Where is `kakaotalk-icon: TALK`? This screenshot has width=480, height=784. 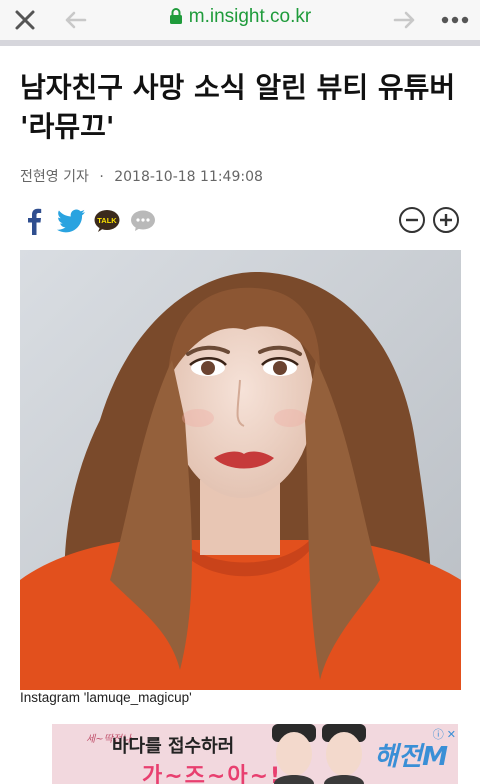 kakaotalk-icon: TALK is located at coordinates (107, 221).